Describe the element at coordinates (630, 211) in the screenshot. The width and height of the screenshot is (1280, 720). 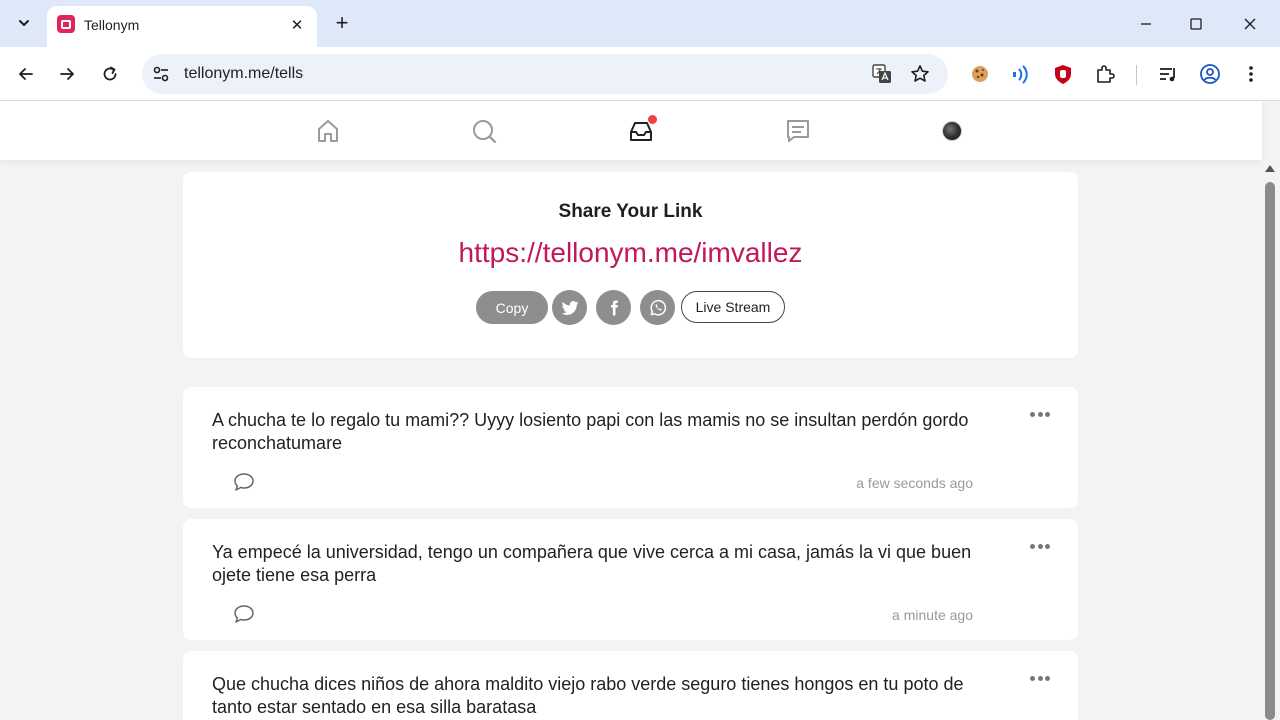
I see `share-title: Share Your Link` at that location.